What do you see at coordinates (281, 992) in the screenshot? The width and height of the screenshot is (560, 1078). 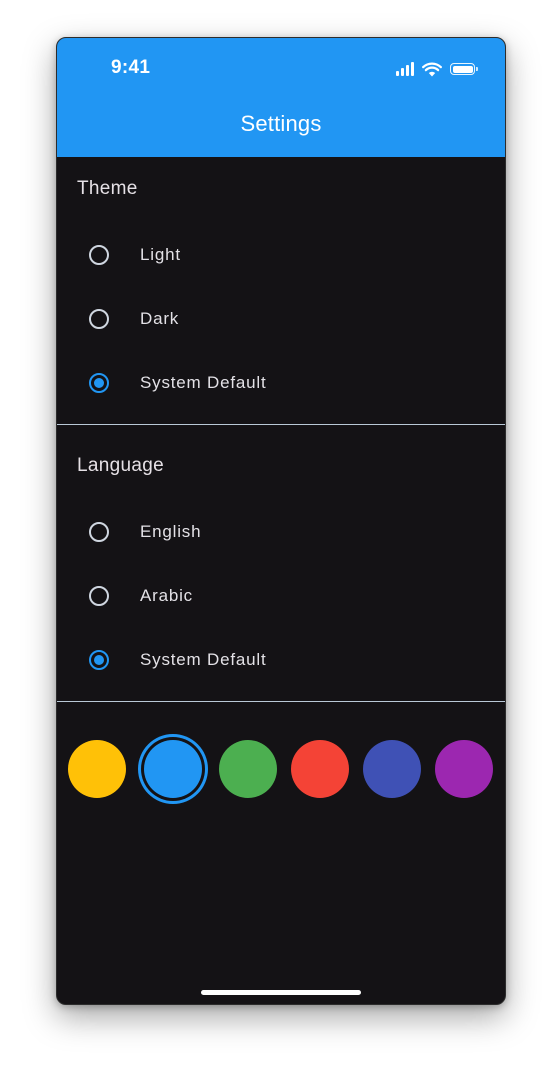 I see `home-indicator` at bounding box center [281, 992].